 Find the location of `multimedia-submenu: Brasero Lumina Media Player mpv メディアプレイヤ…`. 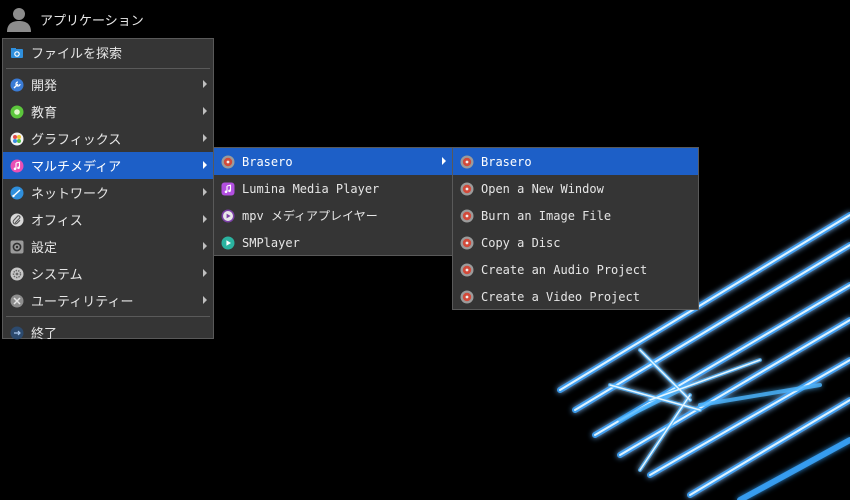

multimedia-submenu: Brasero Lumina Media Player mpv メディアプレイヤ… is located at coordinates (333, 201).